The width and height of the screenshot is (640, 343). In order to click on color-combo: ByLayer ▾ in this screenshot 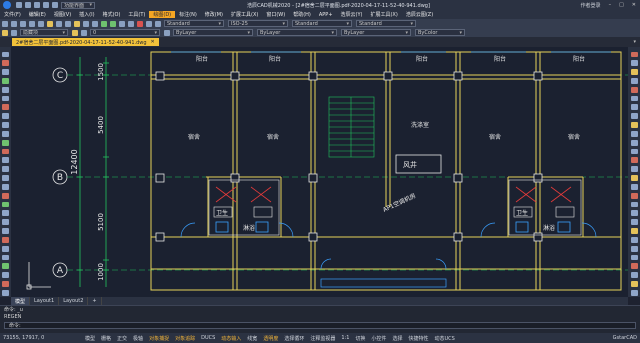, I will do `click(213, 32)`.